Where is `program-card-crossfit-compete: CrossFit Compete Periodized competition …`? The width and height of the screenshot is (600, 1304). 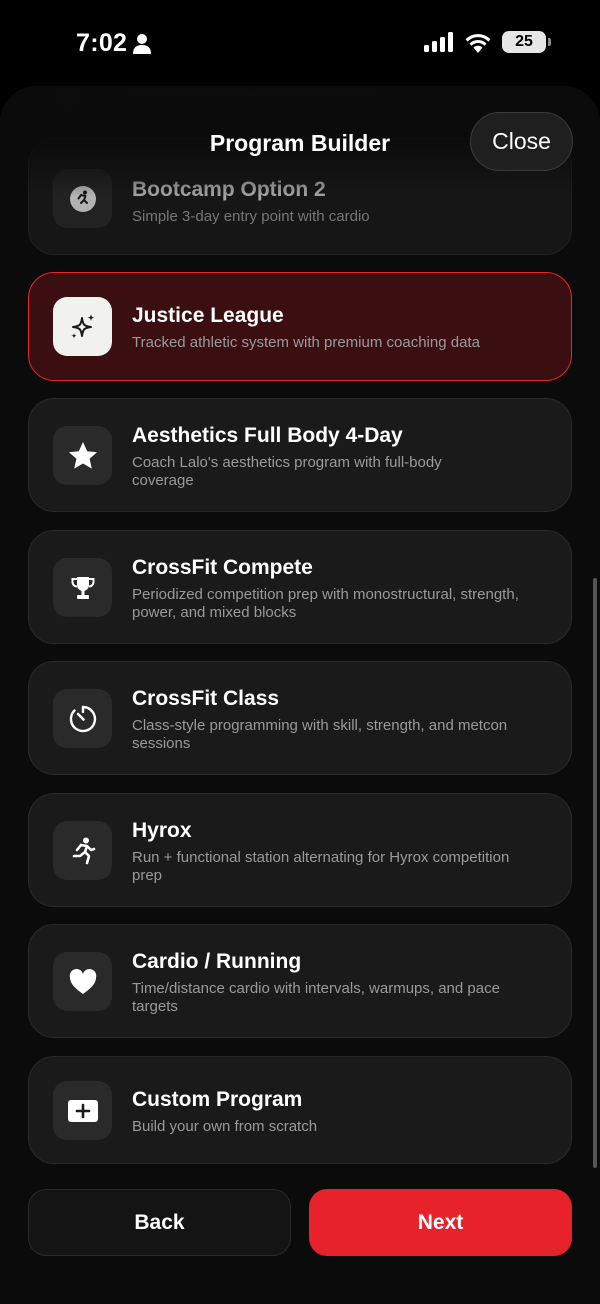 program-card-crossfit-compete: CrossFit Compete Periodized competition … is located at coordinates (300, 587).